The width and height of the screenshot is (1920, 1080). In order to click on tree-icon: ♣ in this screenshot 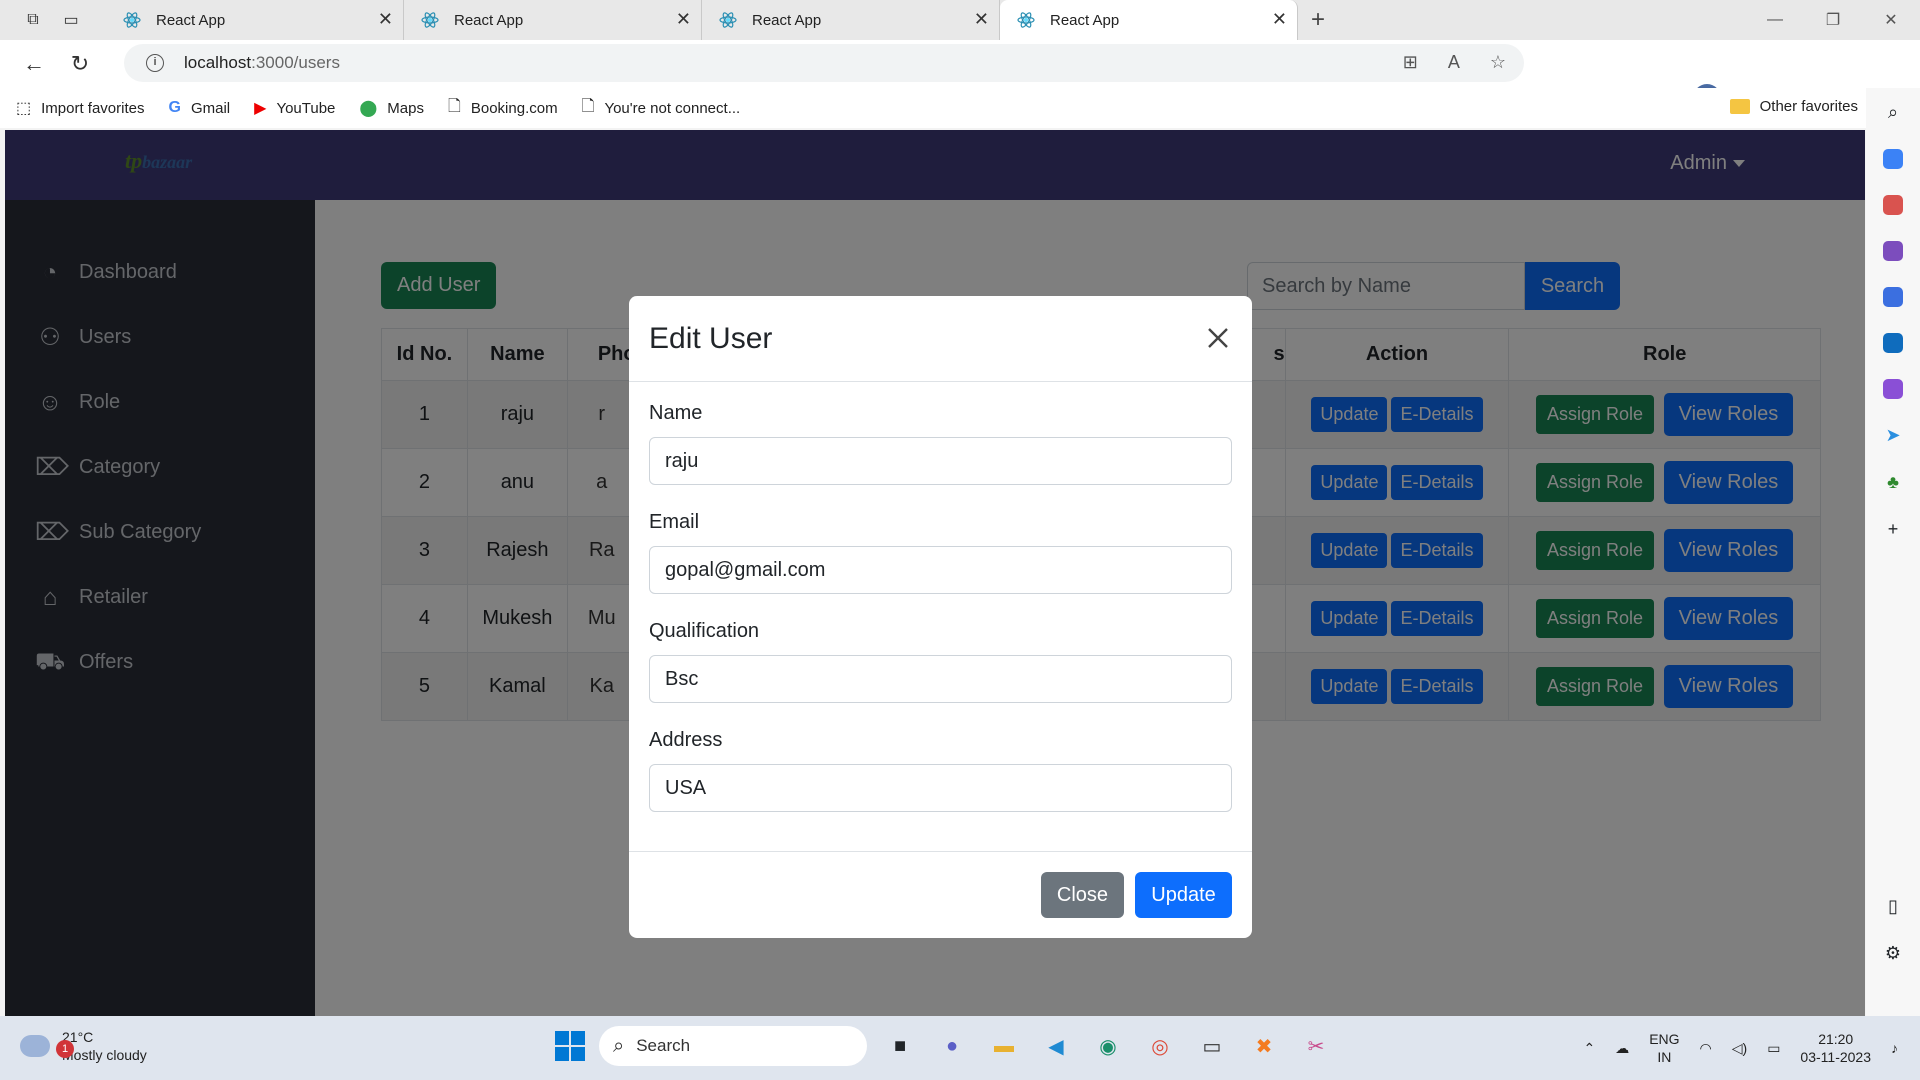, I will do `click(1893, 482)`.